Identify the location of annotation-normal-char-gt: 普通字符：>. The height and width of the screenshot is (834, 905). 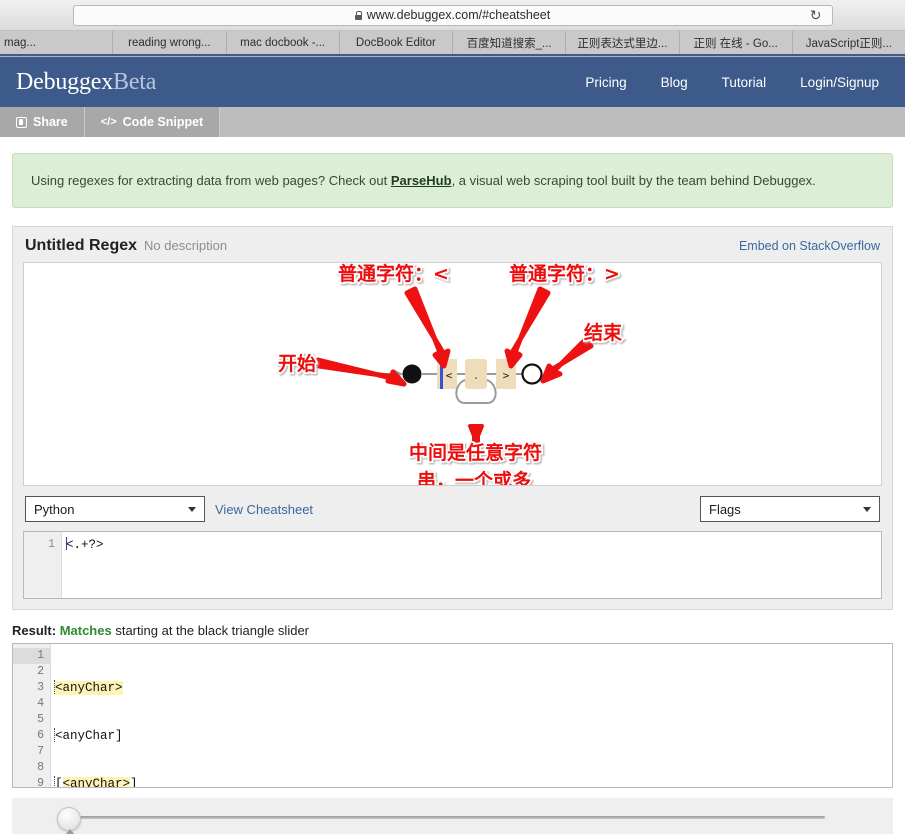
(564, 274).